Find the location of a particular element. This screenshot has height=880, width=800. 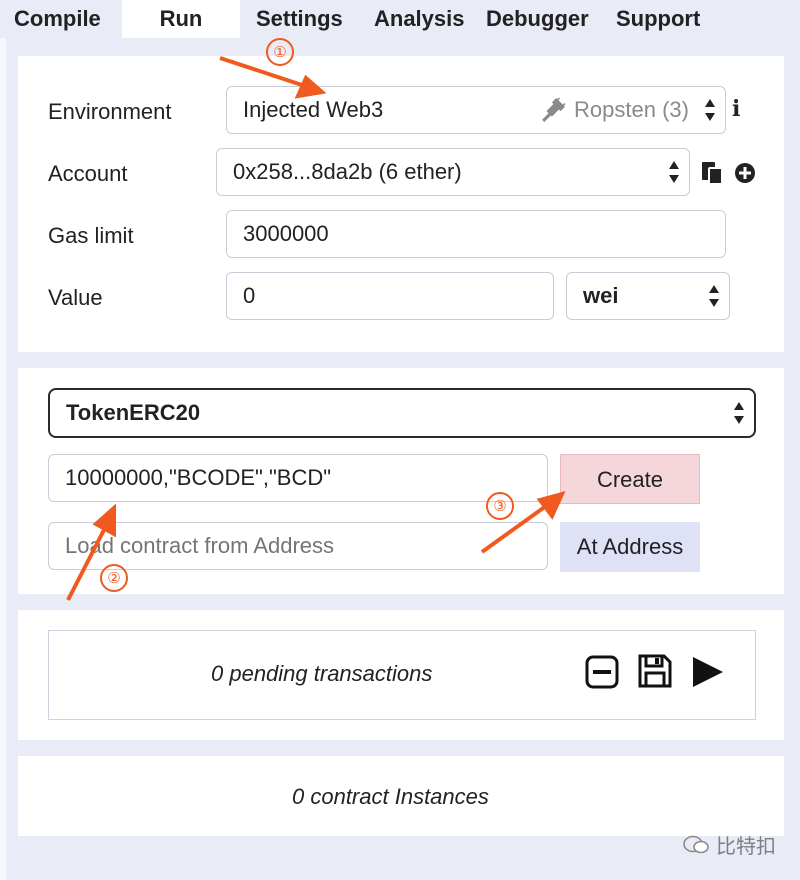

annotation-number-1: ① is located at coordinates (280, 52).